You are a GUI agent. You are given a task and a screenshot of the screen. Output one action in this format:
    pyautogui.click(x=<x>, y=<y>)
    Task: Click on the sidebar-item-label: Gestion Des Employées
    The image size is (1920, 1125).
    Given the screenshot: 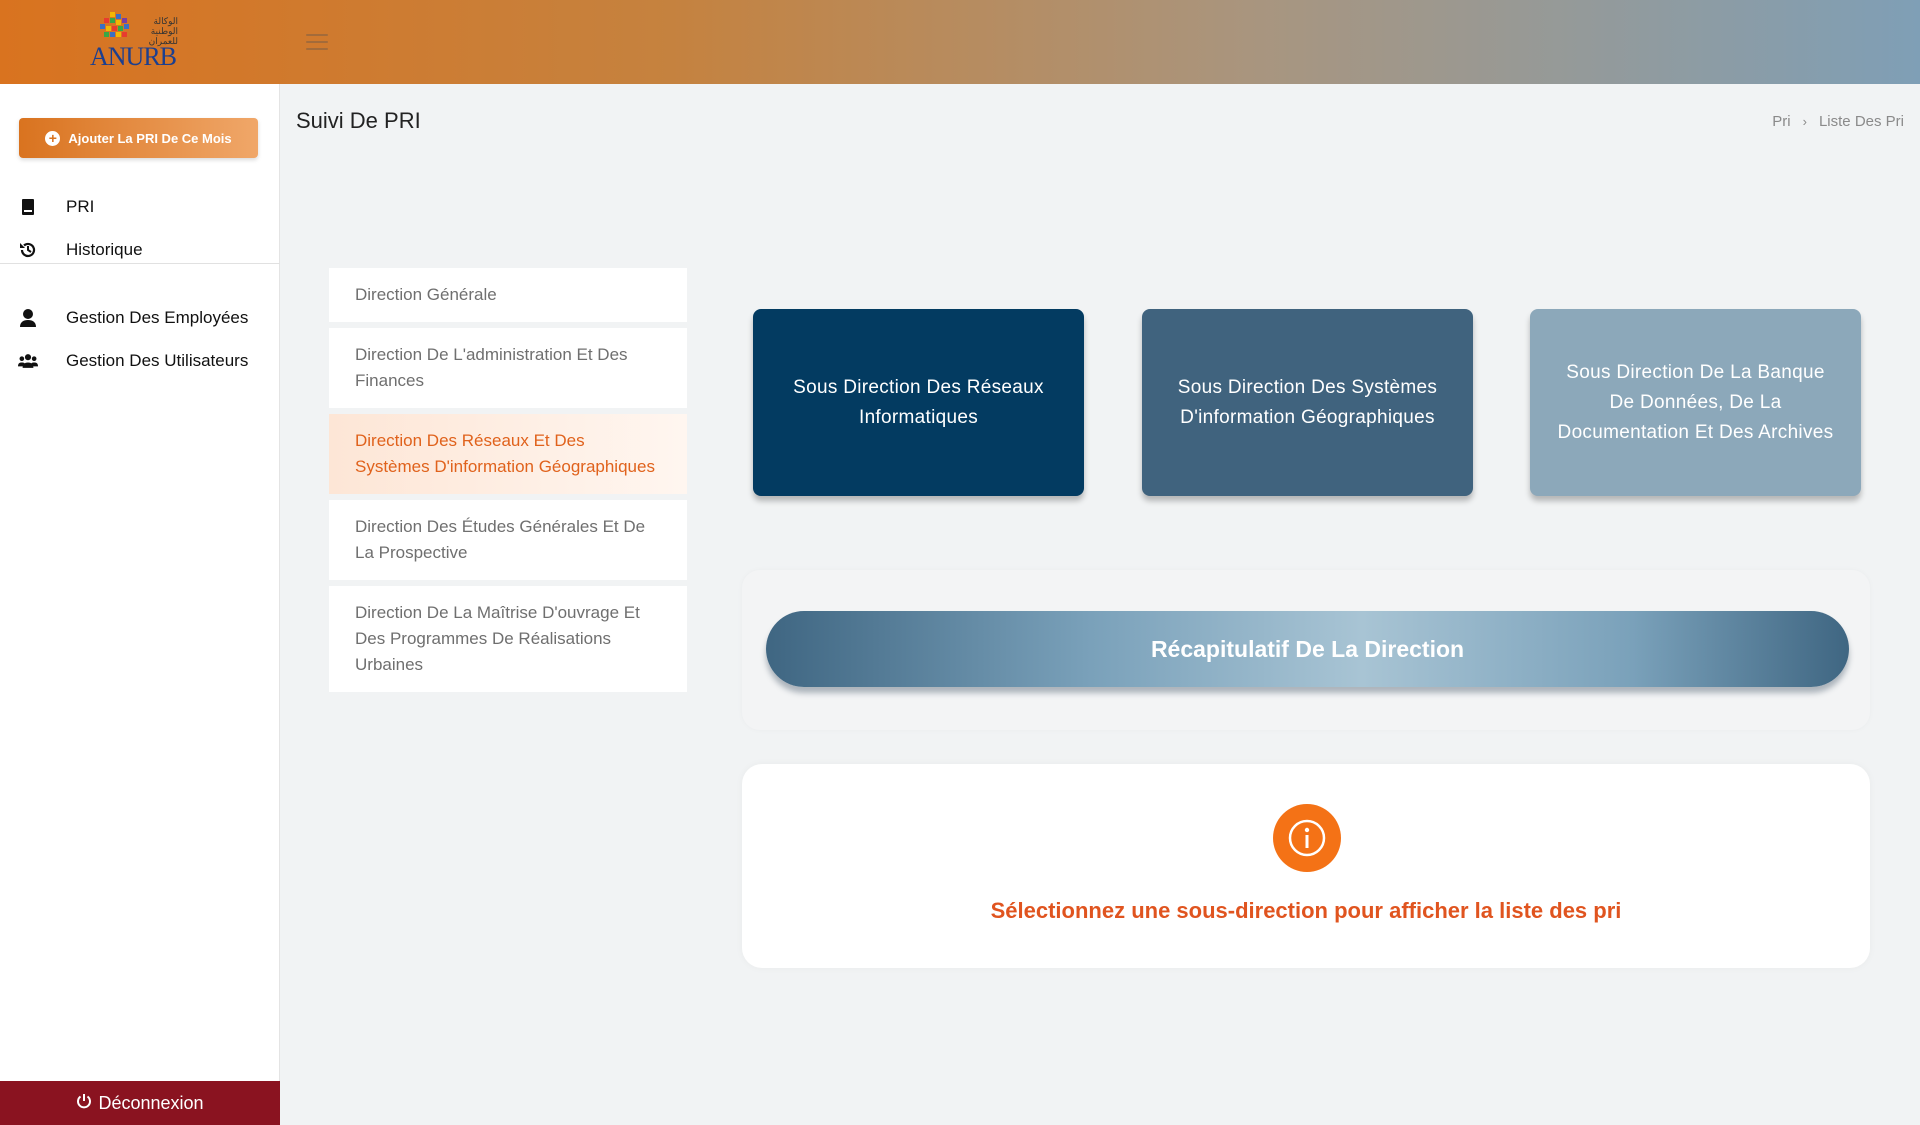 What is the action you would take?
    pyautogui.click(x=157, y=317)
    